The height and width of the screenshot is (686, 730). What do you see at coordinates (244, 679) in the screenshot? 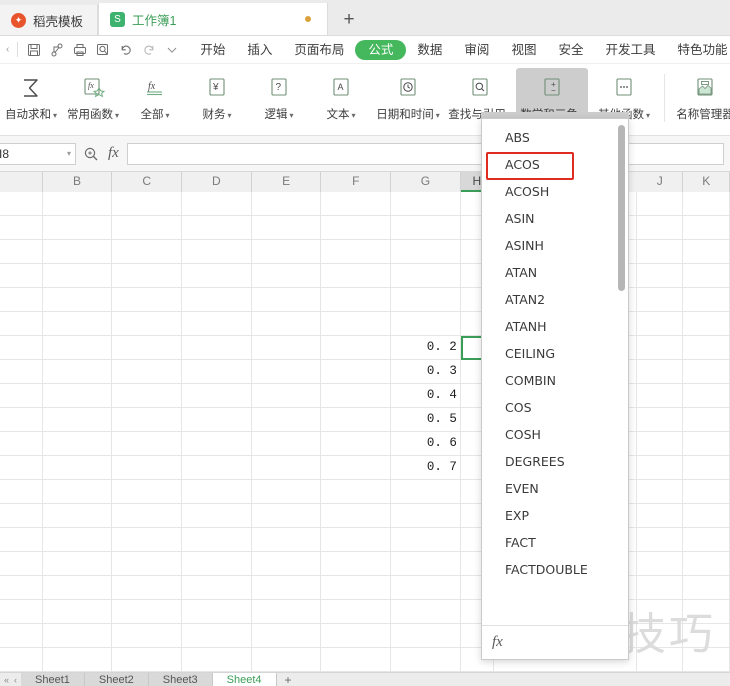
I see `sheet-tab-sheet4: Sheet4` at bounding box center [244, 679].